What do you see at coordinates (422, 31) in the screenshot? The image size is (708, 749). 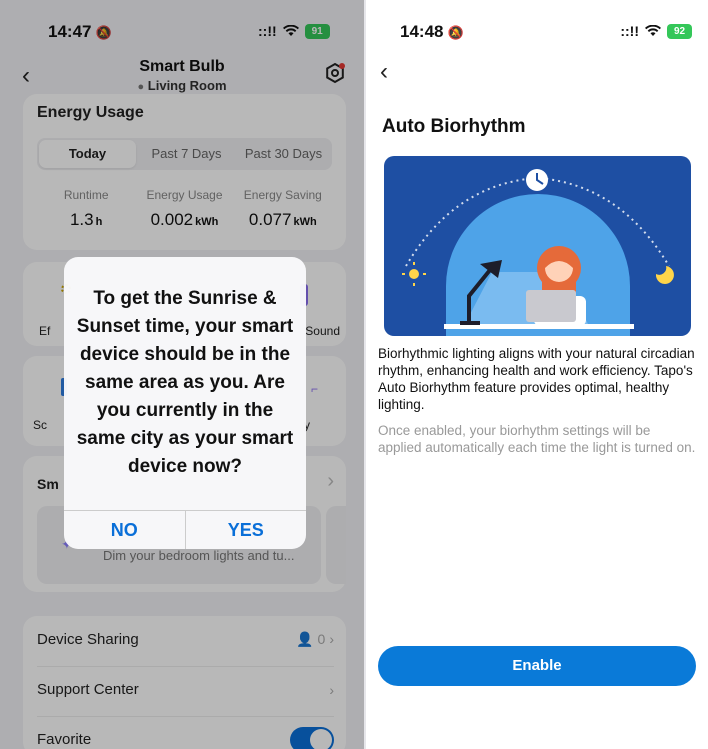 I see `status-time: 14:48` at bounding box center [422, 31].